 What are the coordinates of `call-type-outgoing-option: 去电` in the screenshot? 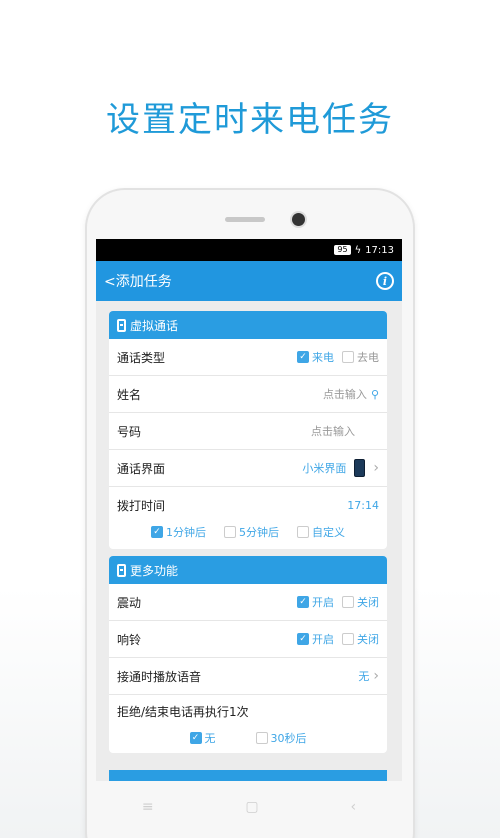 It's located at (360, 357).